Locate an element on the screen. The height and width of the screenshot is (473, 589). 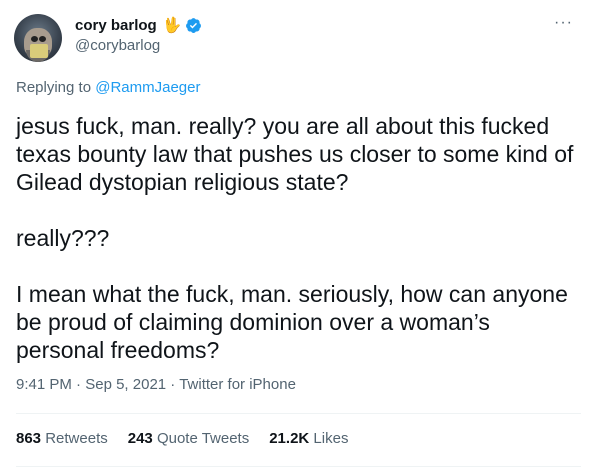
more-options-icon: ··· is located at coordinates (563, 23).